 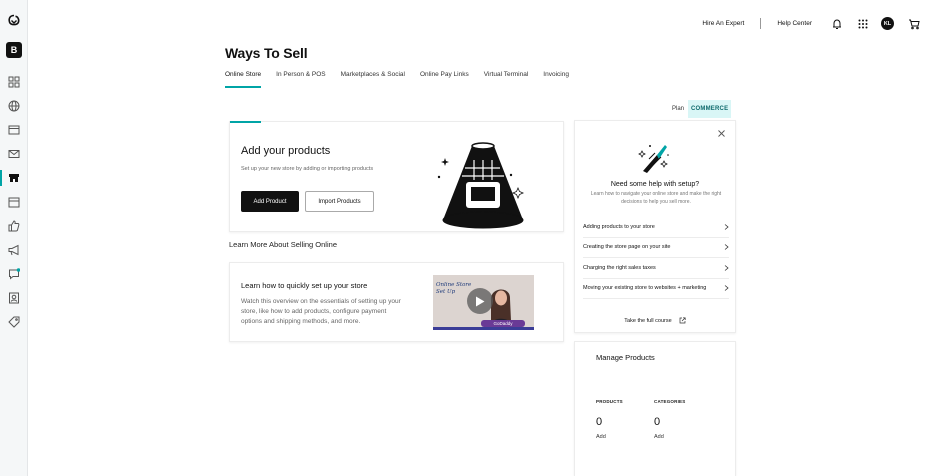 I want to click on close-icon, so click(x=721, y=133).